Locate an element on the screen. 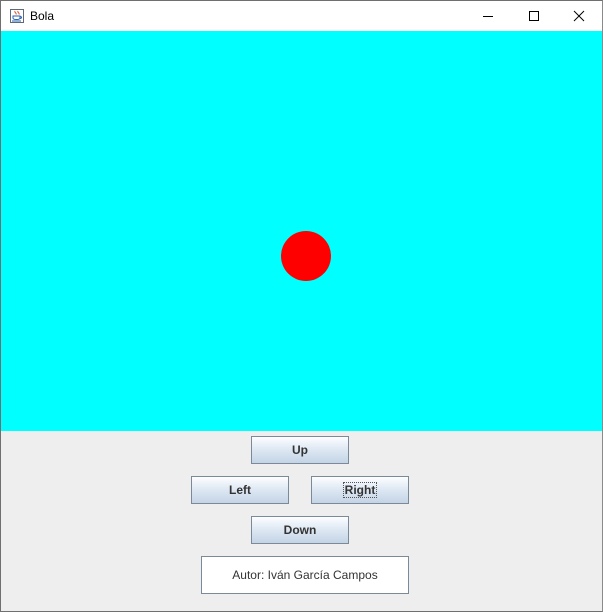 The image size is (603, 612). down-button: Down is located at coordinates (300, 530).